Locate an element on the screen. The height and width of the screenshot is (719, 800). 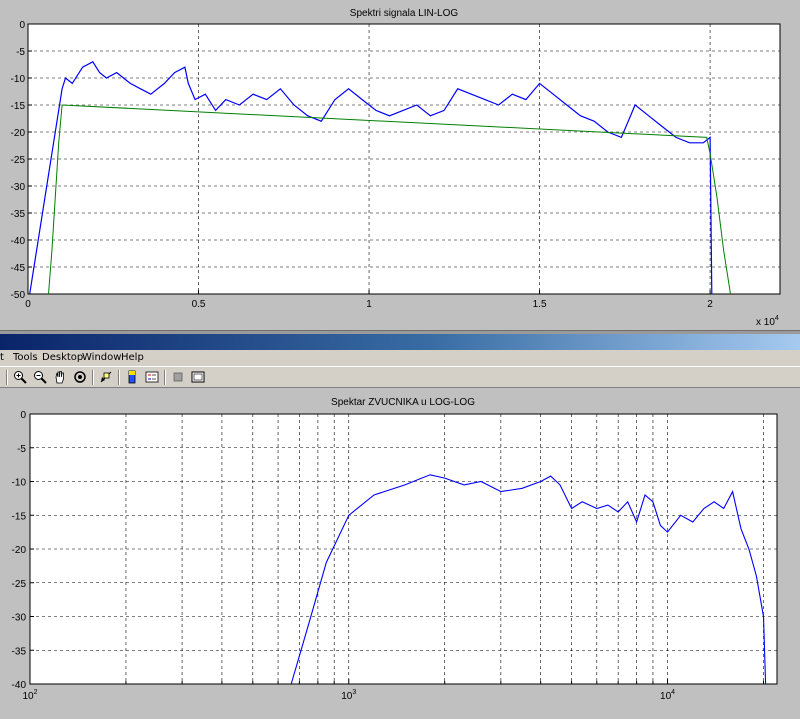
x-tick-label: 1 is located at coordinates (369, 304).